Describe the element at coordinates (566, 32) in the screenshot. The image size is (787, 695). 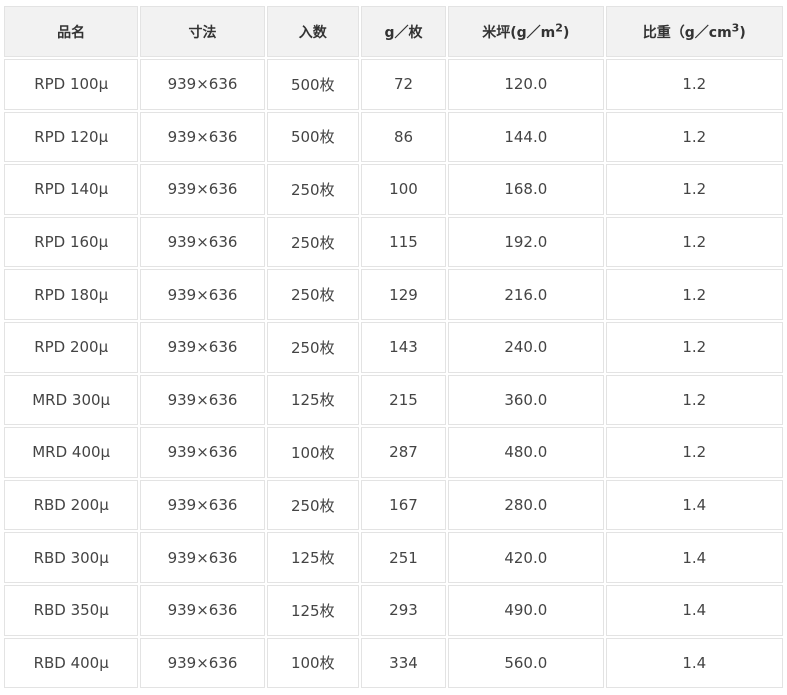
I see `header-basis-end: )` at that location.